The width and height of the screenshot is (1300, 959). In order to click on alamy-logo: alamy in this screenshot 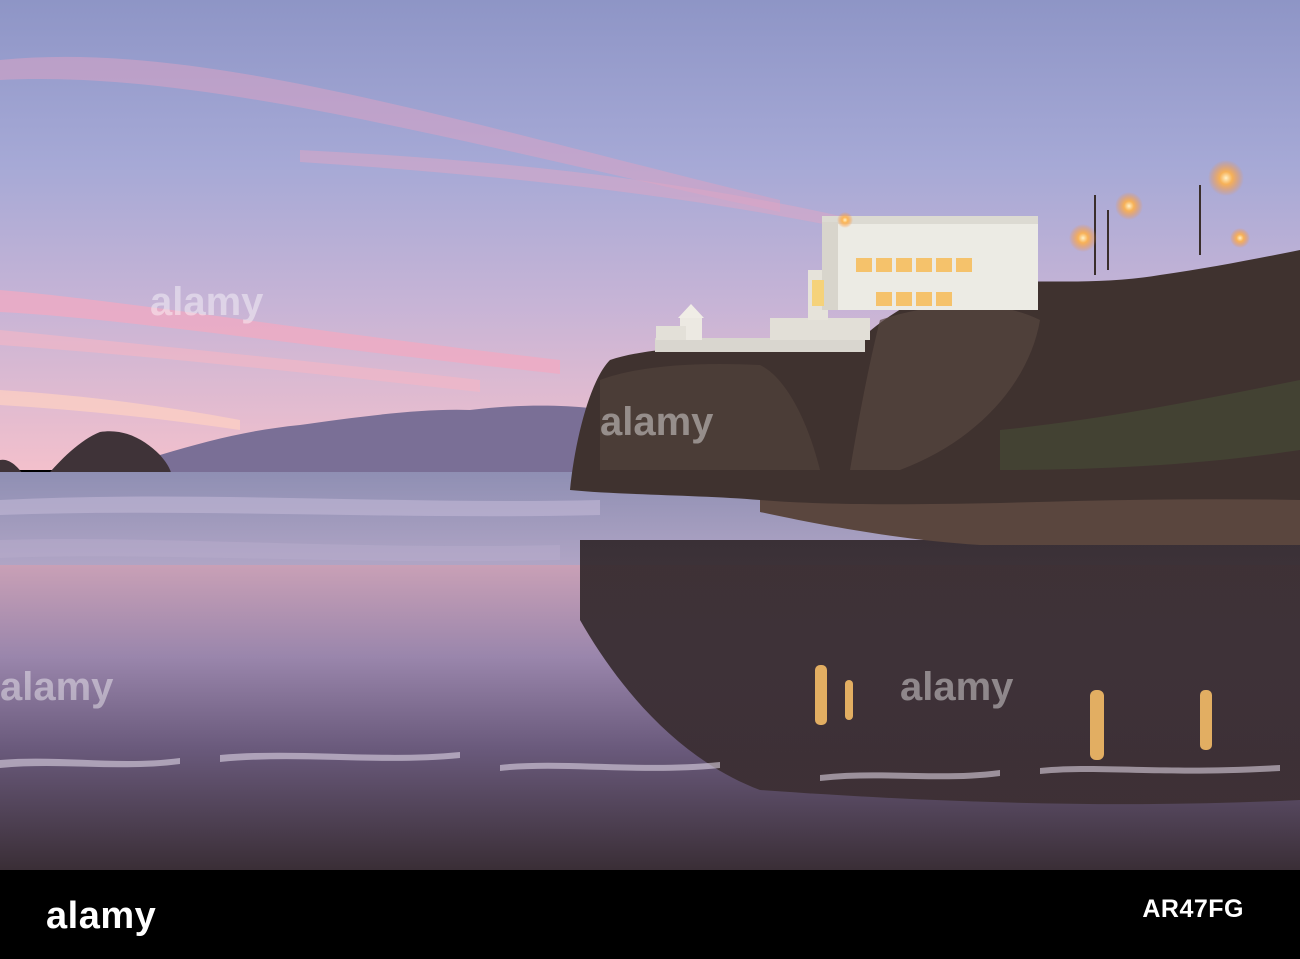, I will do `click(101, 916)`.